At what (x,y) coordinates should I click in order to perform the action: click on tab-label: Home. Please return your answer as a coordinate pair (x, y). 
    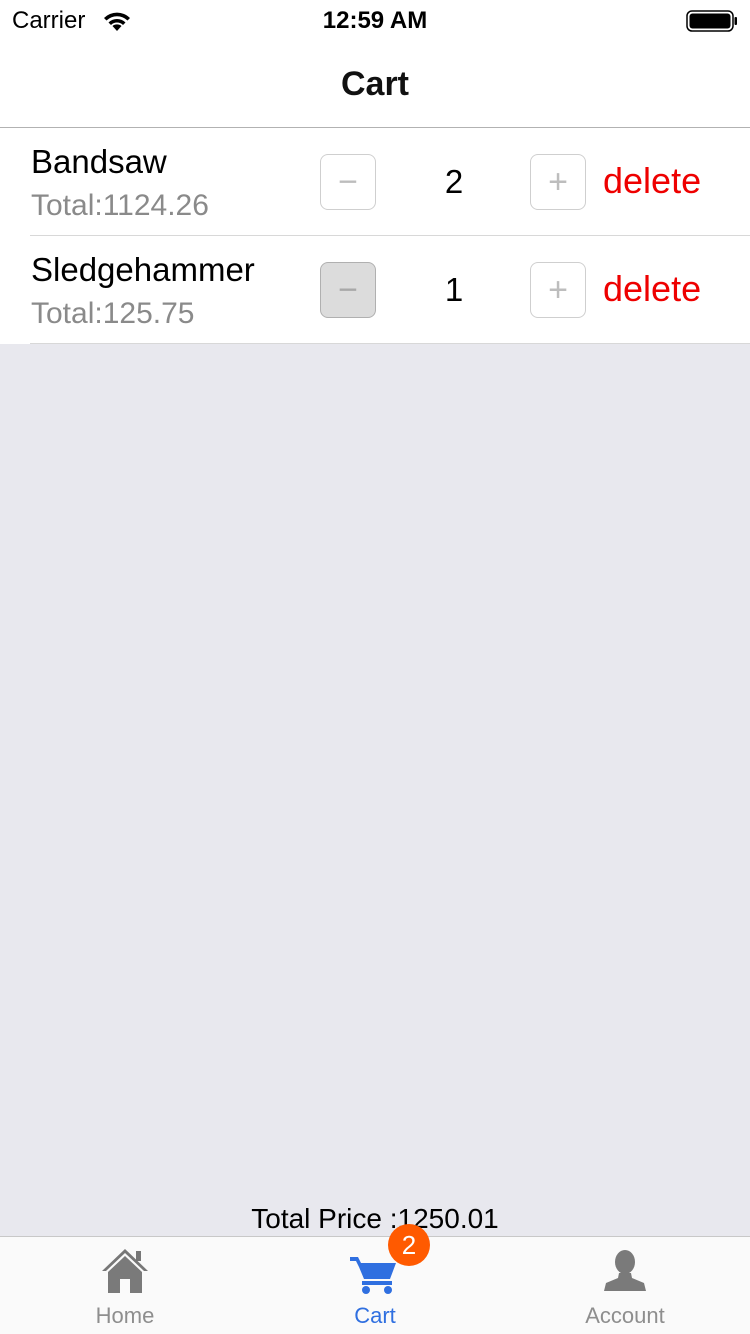
    Looking at the image, I should click on (125, 1315).